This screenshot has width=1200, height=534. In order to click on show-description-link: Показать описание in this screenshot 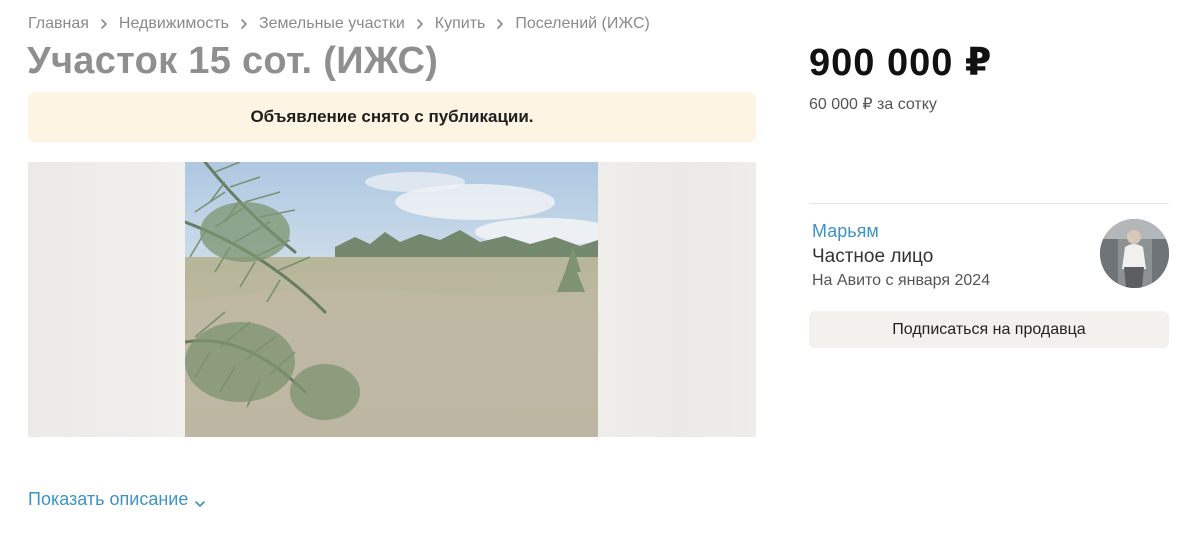, I will do `click(117, 499)`.